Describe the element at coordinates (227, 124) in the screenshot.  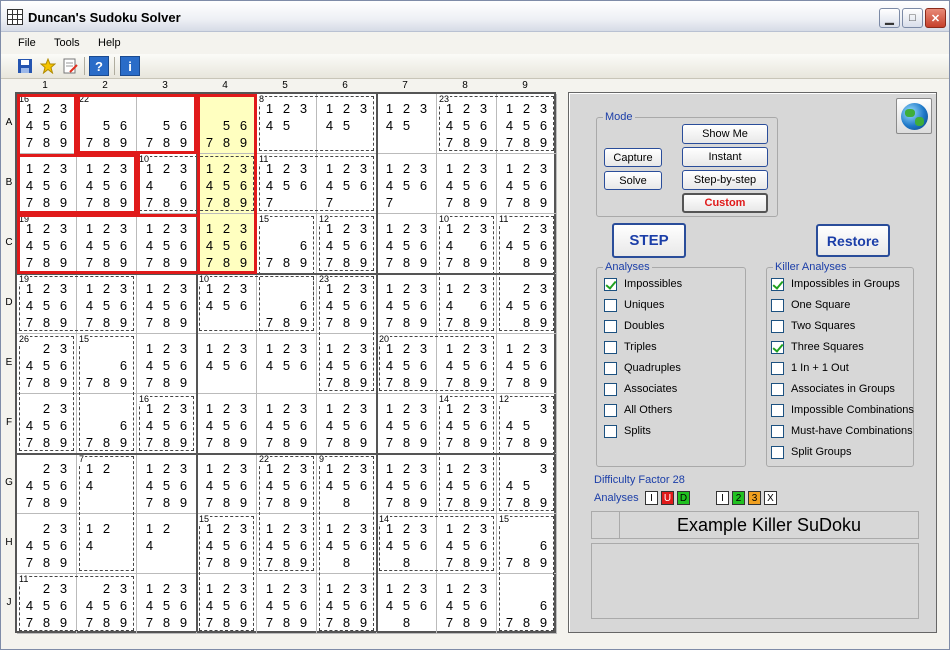
I see `sudoku-cell: 56 789` at that location.